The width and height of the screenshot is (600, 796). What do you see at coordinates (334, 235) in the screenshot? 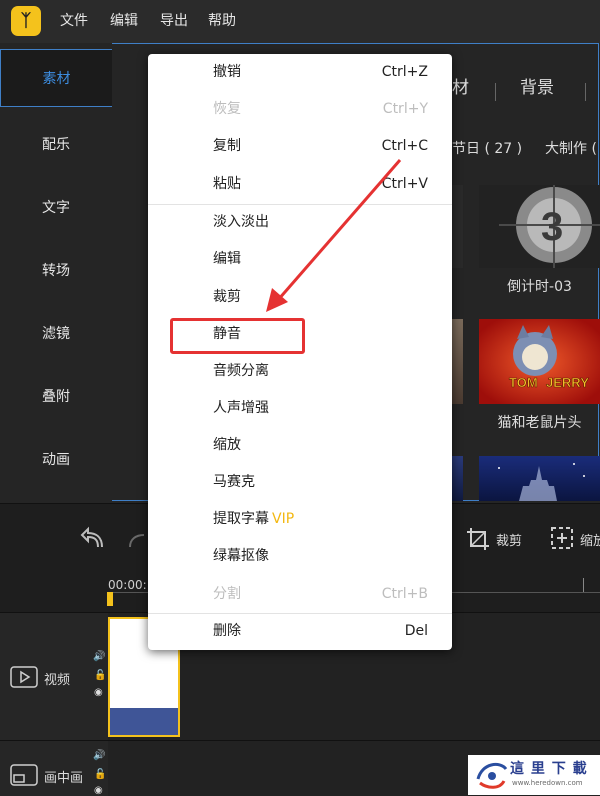
I see `annotation-arrow-icon` at bounding box center [334, 235].